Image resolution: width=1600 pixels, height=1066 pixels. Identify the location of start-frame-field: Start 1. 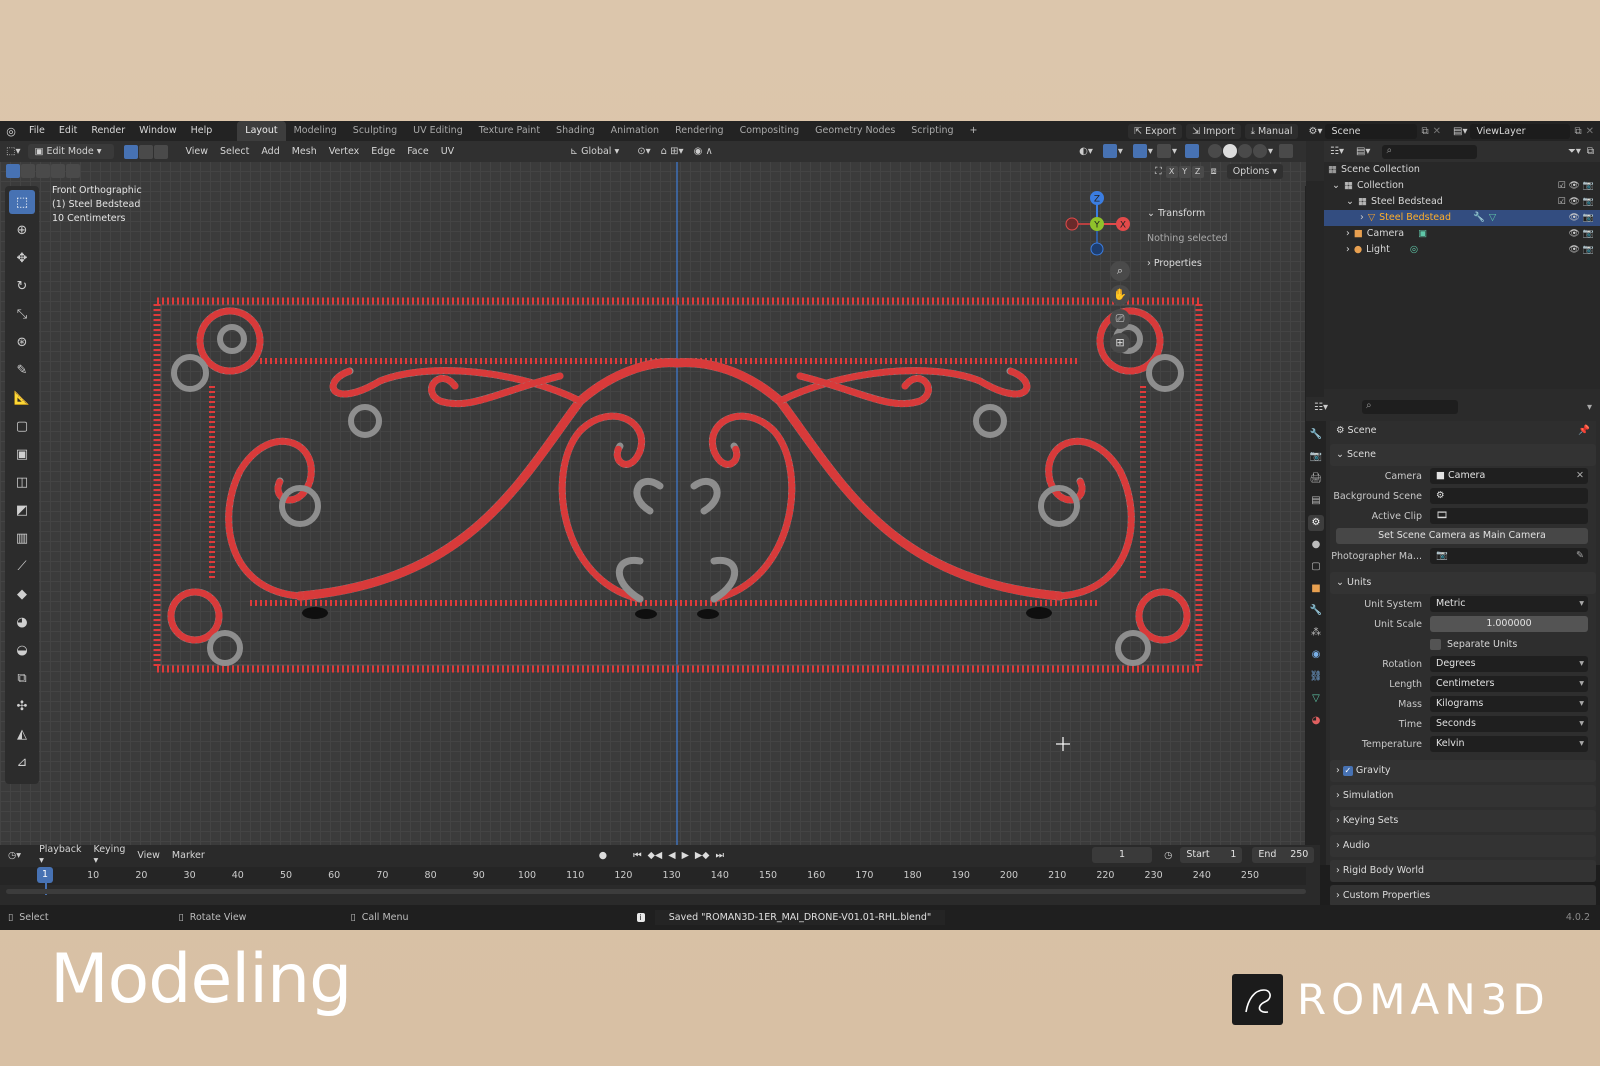
(1211, 855).